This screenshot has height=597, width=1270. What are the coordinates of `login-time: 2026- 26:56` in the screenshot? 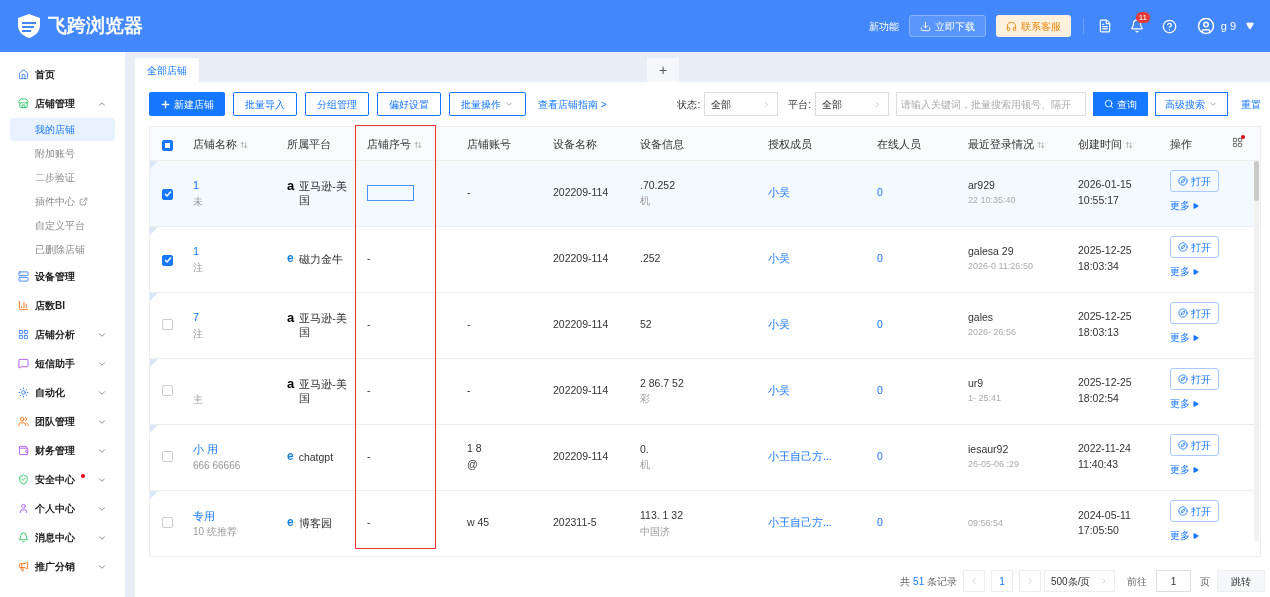 It's located at (993, 333).